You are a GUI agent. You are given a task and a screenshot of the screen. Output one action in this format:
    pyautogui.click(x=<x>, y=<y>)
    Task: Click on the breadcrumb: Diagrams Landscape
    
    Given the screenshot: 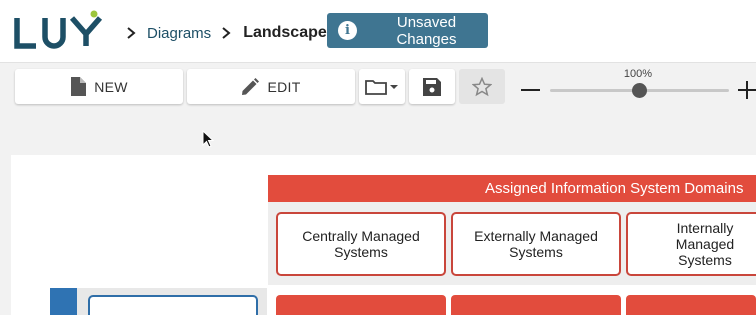 What is the action you would take?
    pyautogui.click(x=225, y=33)
    